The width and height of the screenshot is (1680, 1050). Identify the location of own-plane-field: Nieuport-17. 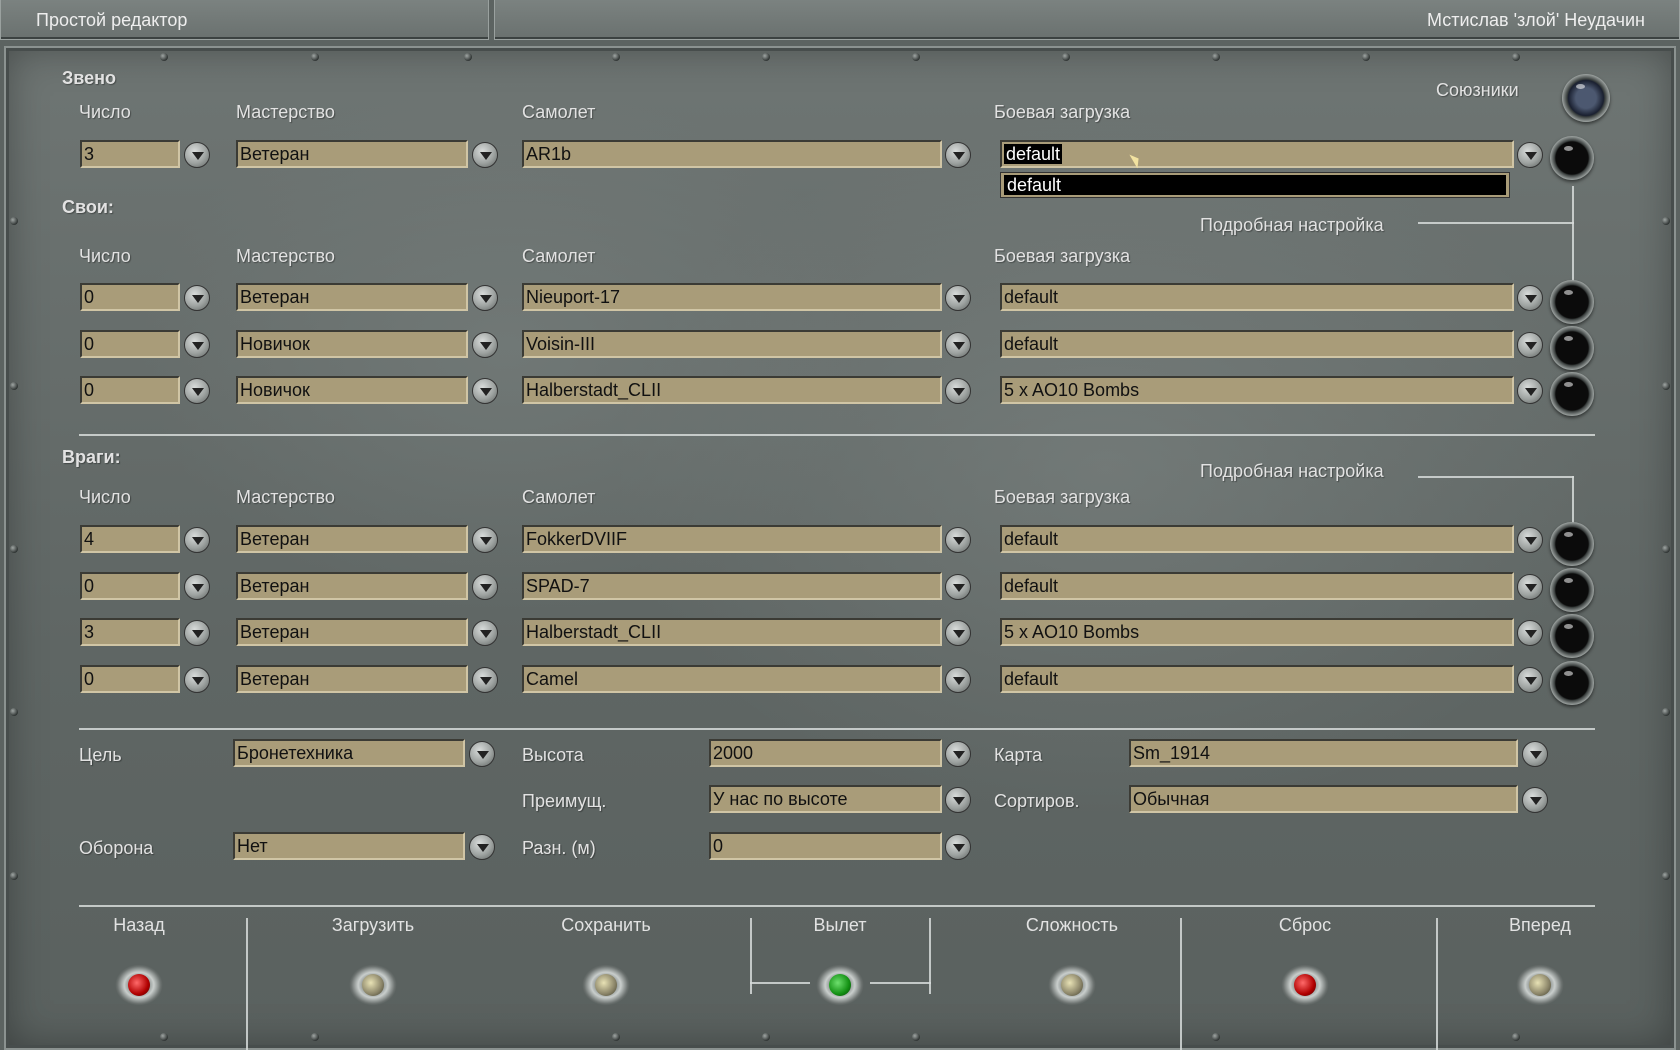
(732, 297).